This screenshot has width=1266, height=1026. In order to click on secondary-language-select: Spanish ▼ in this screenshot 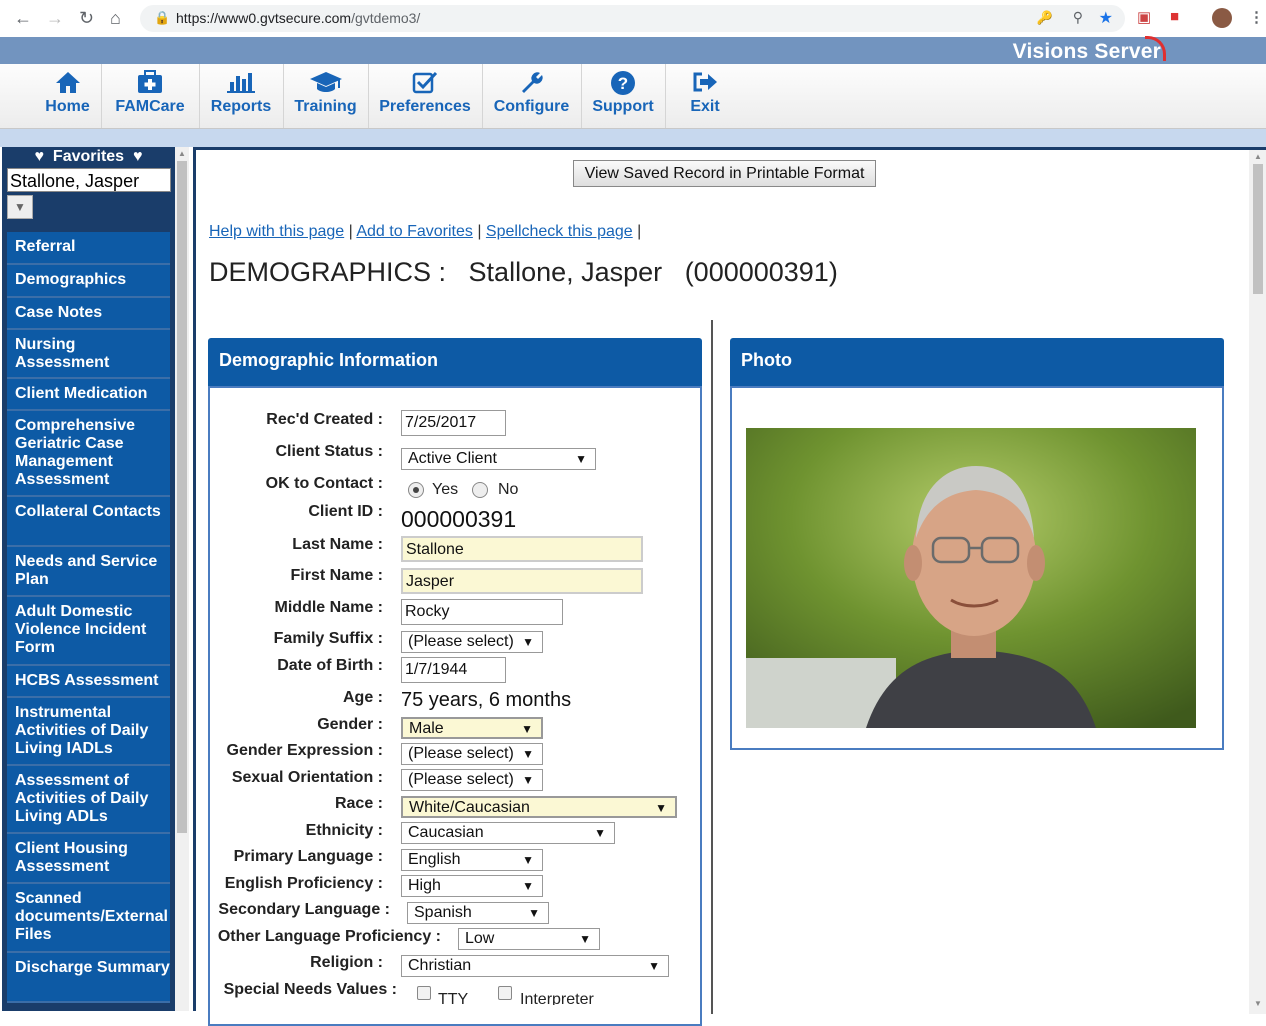, I will do `click(478, 913)`.